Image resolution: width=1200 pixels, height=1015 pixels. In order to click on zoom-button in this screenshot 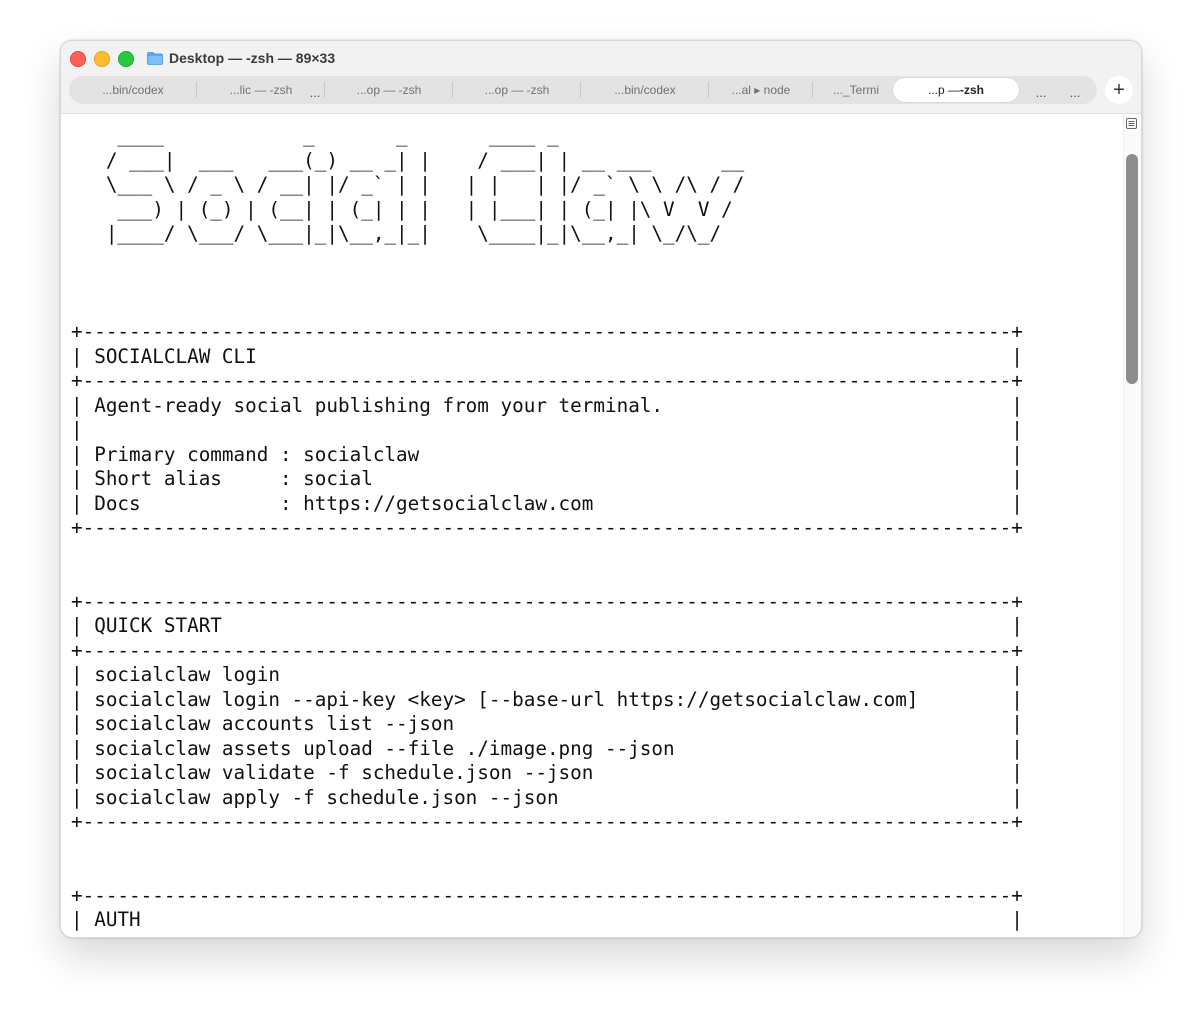, I will do `click(126, 59)`.